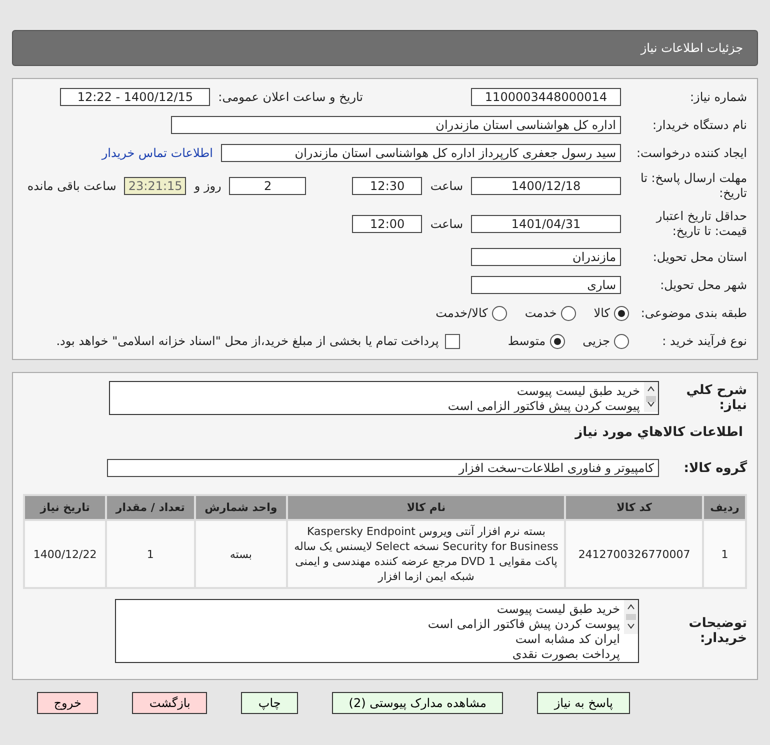  What do you see at coordinates (421, 153) in the screenshot?
I see `requester-field: سید رسول جعفری کارپرداز اداره کل هواشناسی استان مازندران` at bounding box center [421, 153].